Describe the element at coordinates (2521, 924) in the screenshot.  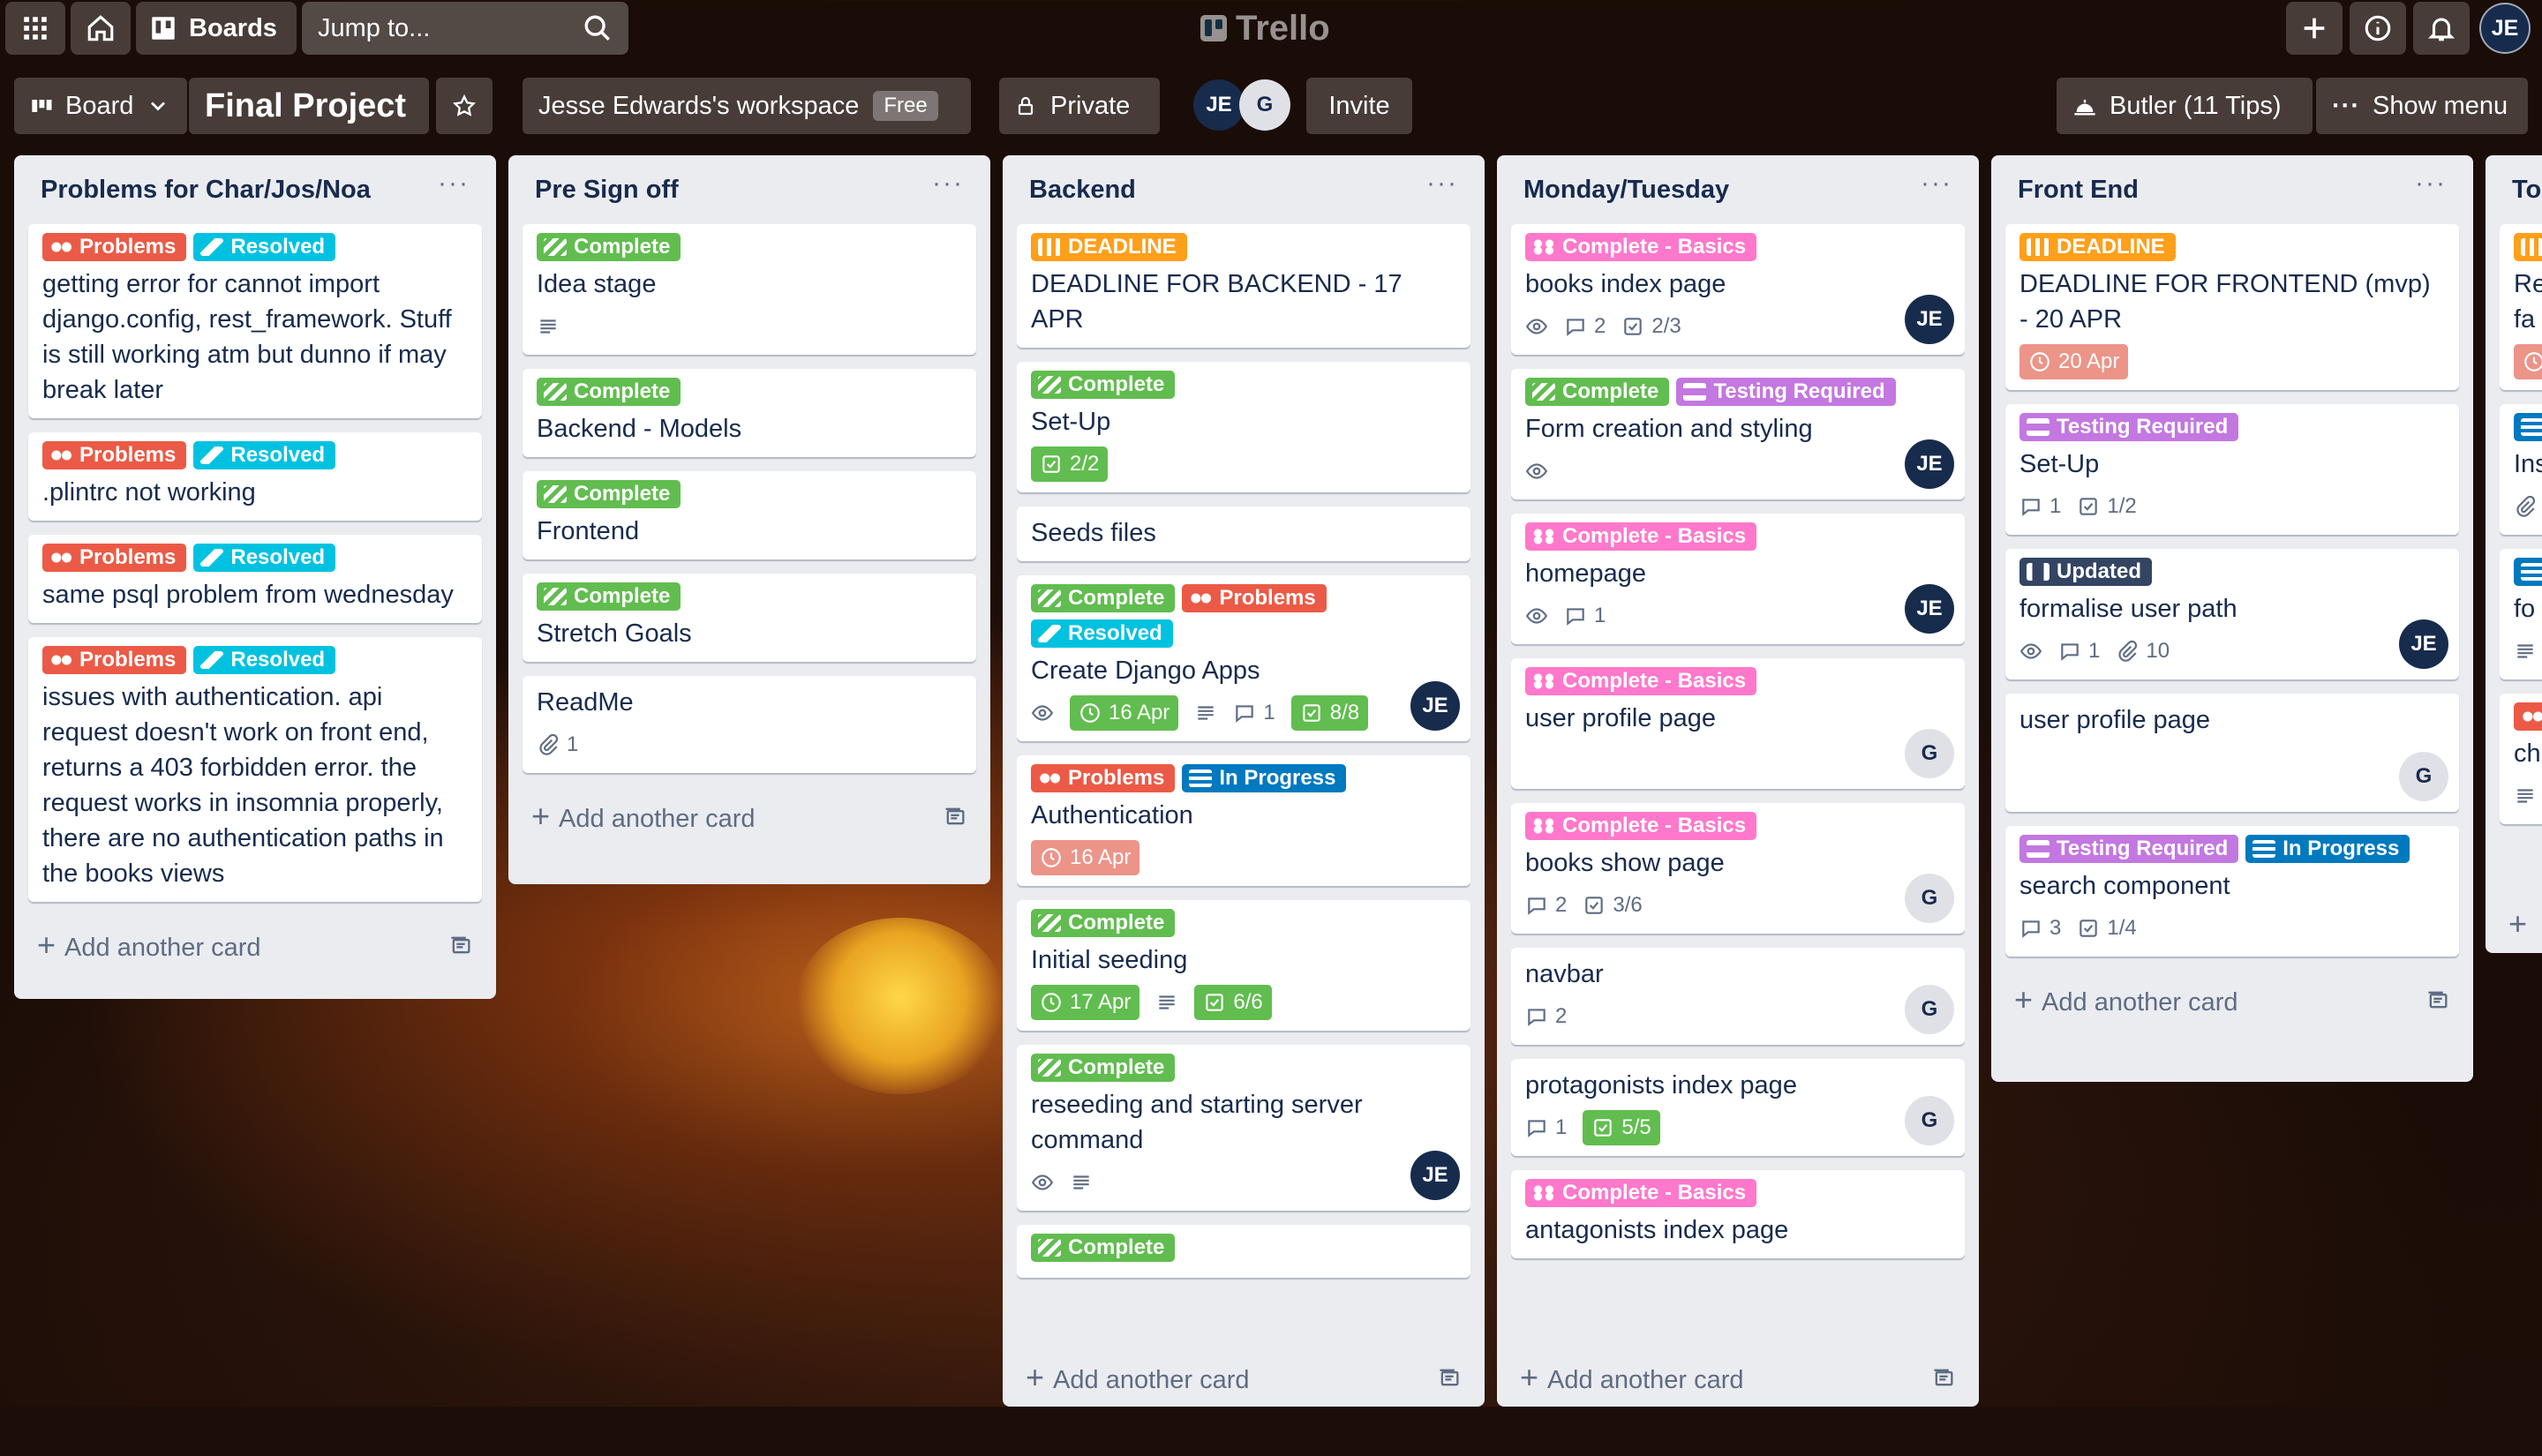
I see `add-card-button: +` at that location.